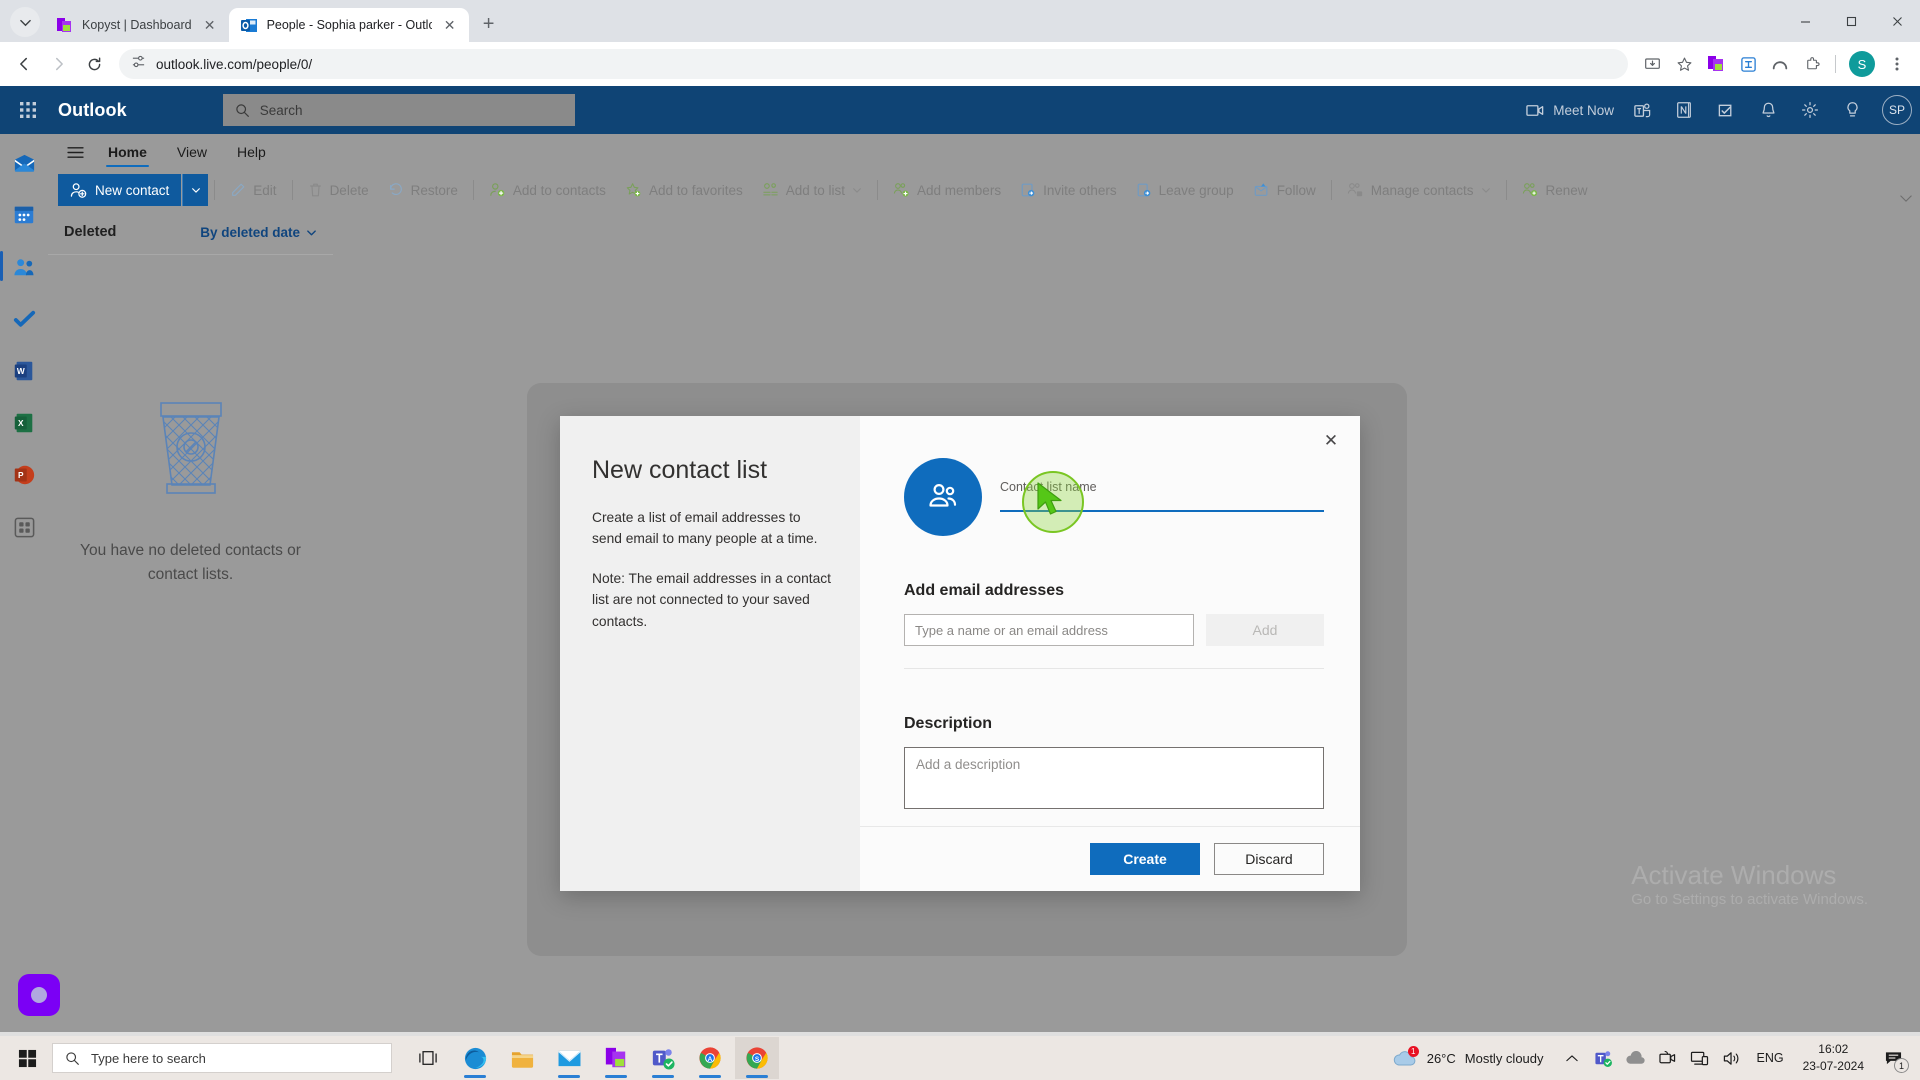  What do you see at coordinates (948, 723) in the screenshot?
I see `description-section-title: Description` at bounding box center [948, 723].